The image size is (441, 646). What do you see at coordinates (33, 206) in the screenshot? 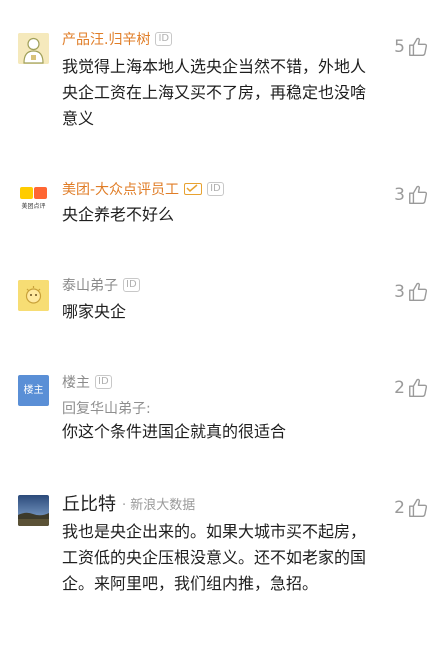
I see `avatar-caption: 美团点评` at bounding box center [33, 206].